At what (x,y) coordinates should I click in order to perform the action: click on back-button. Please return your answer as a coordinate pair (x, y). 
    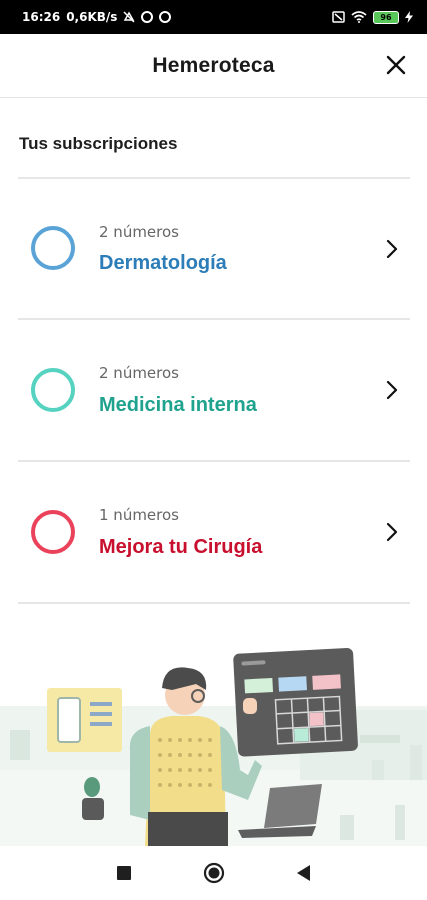
    Looking at the image, I should click on (304, 873).